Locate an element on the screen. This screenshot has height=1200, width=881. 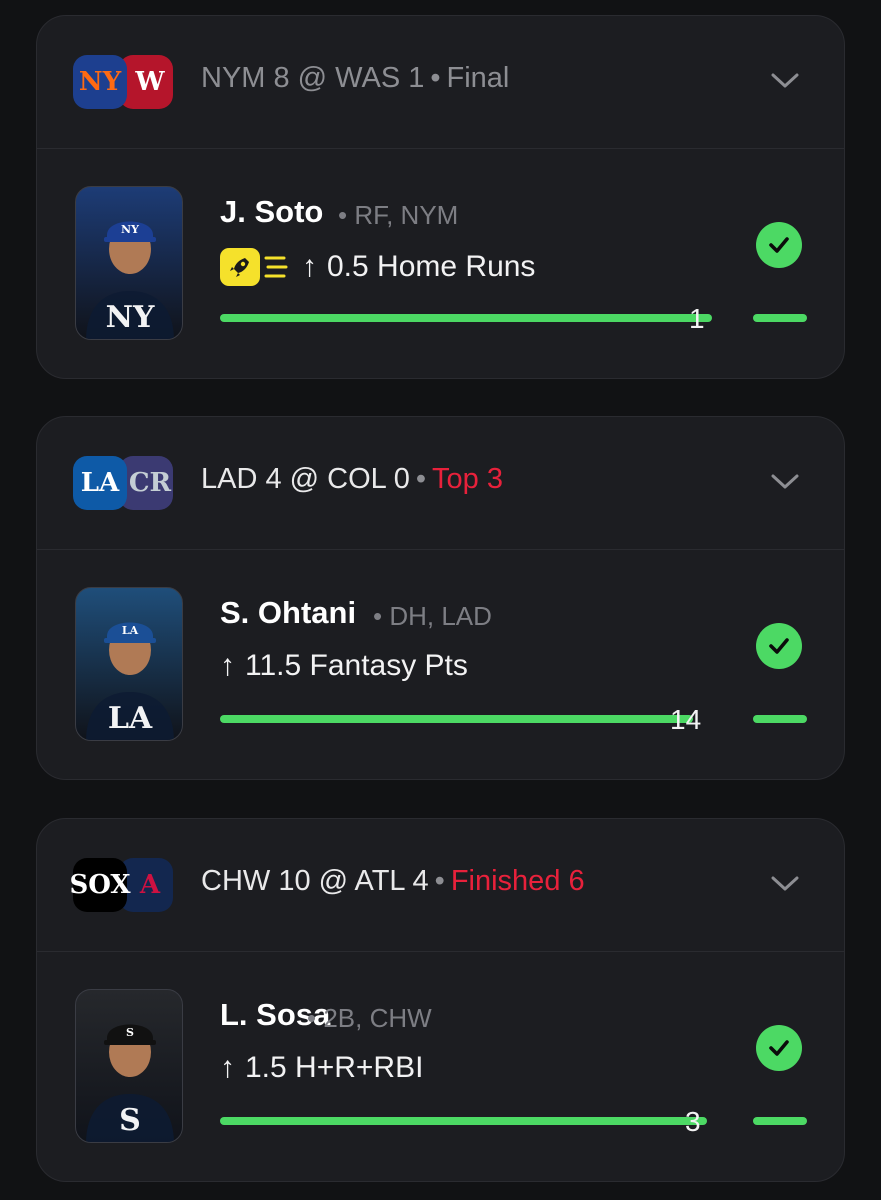
prop-line: ↑ 1.5 H+R+RBI is located at coordinates (321, 1068).